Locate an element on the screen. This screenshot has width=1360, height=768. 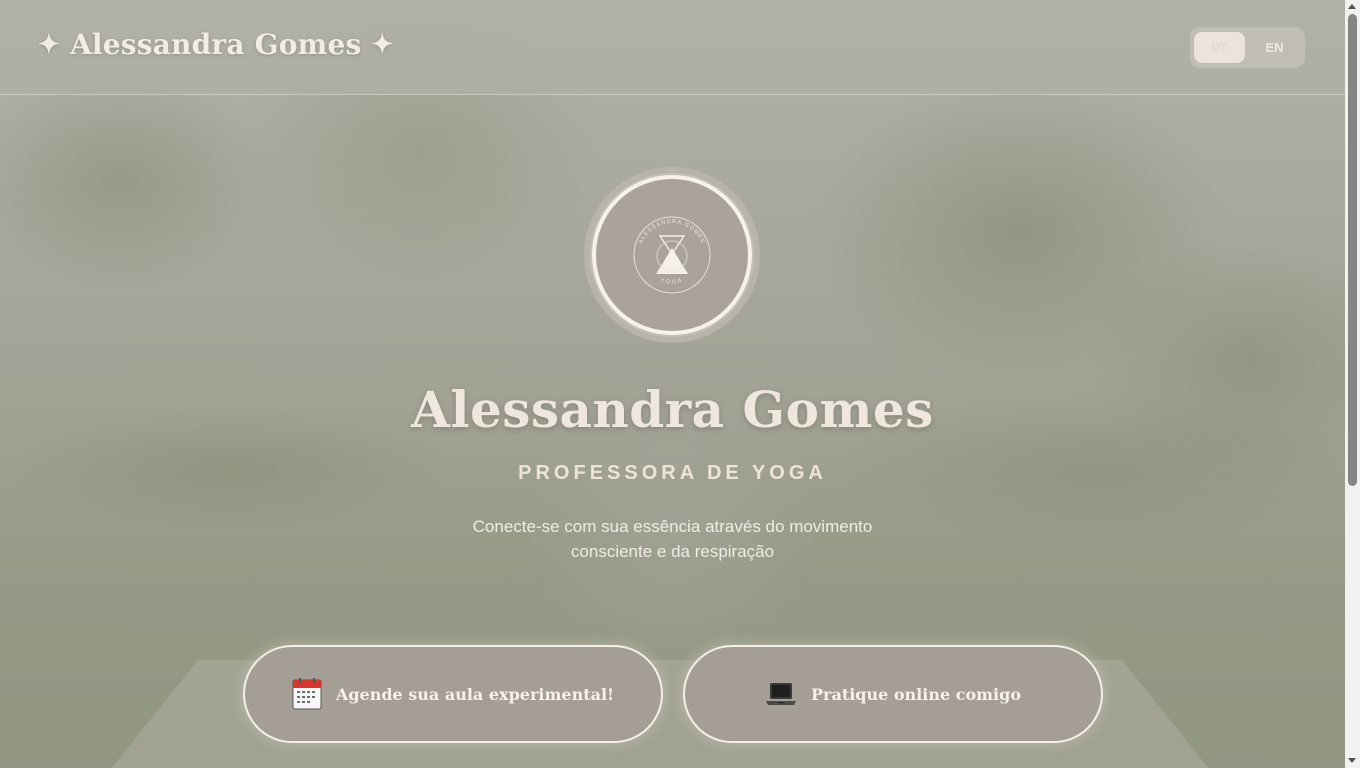
calendar-icon is located at coordinates (307, 694).